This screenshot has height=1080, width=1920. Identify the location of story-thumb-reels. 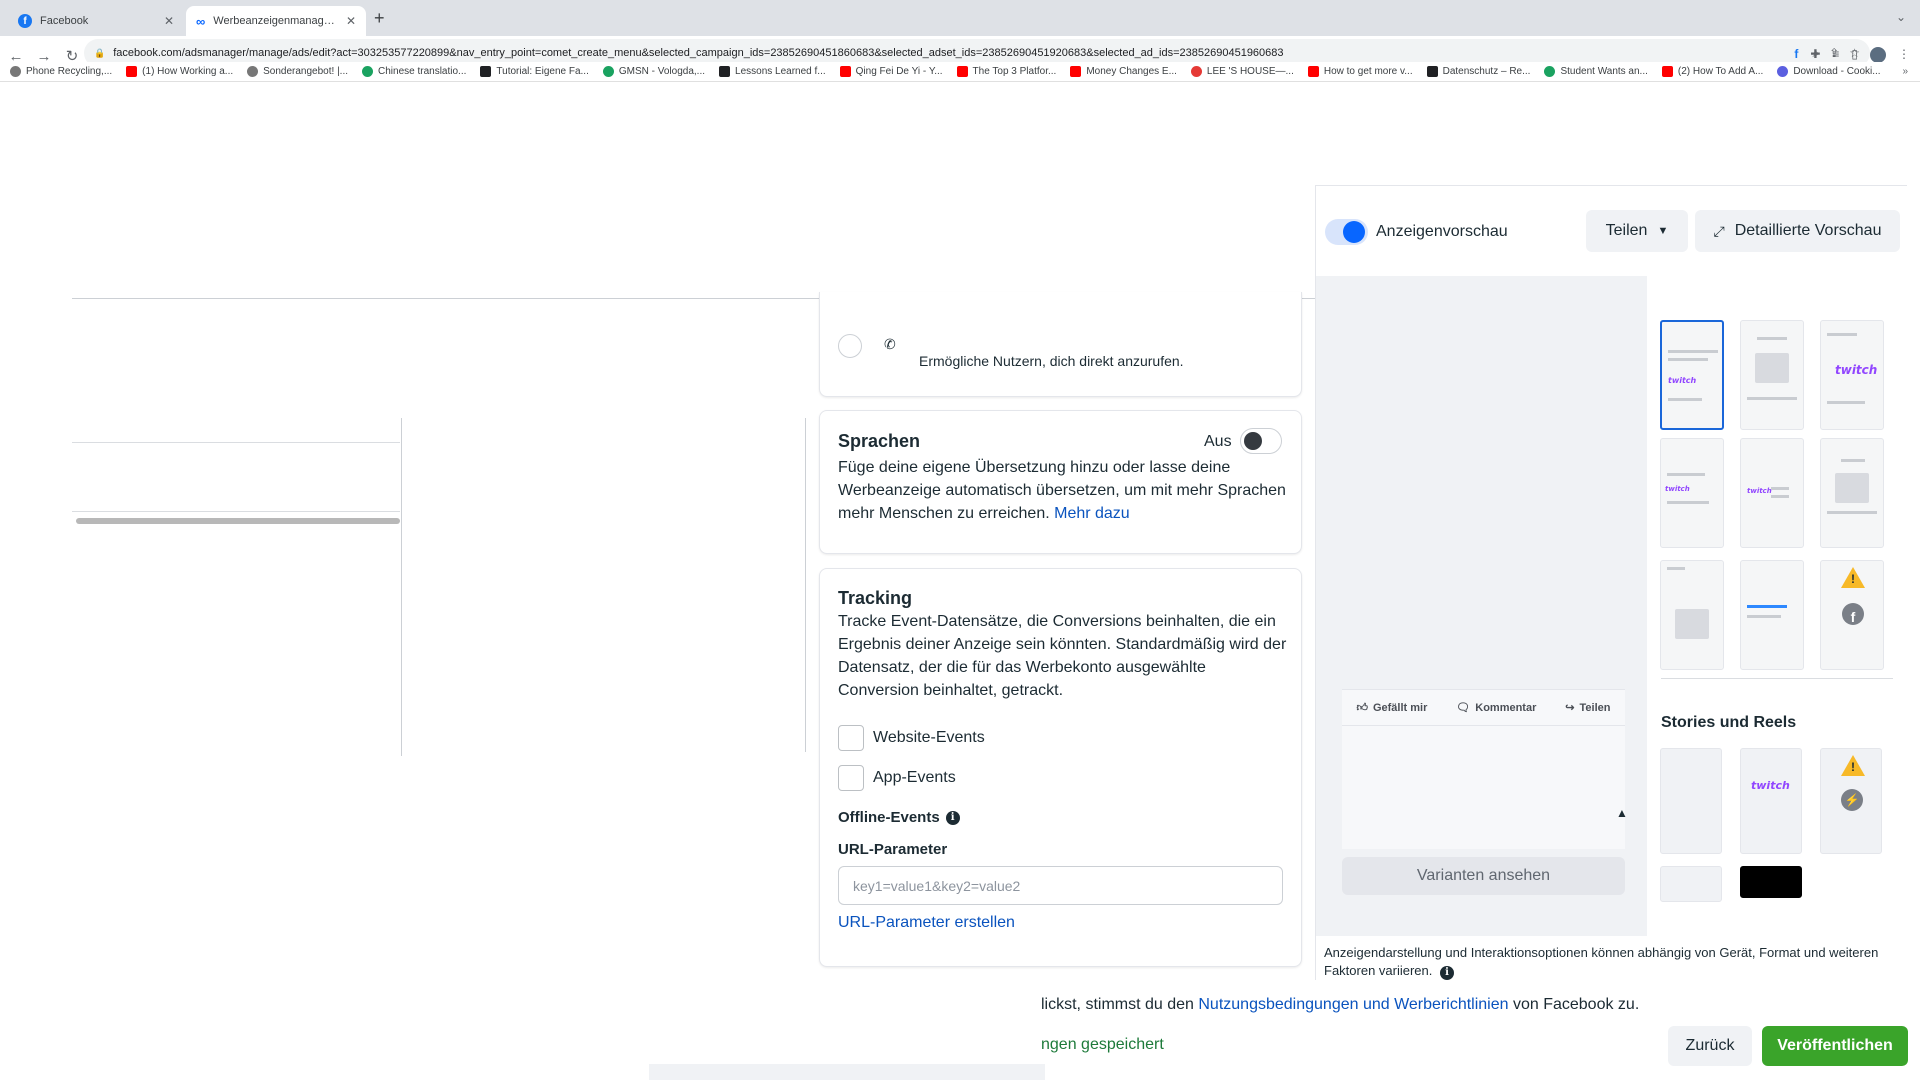
(1691, 884).